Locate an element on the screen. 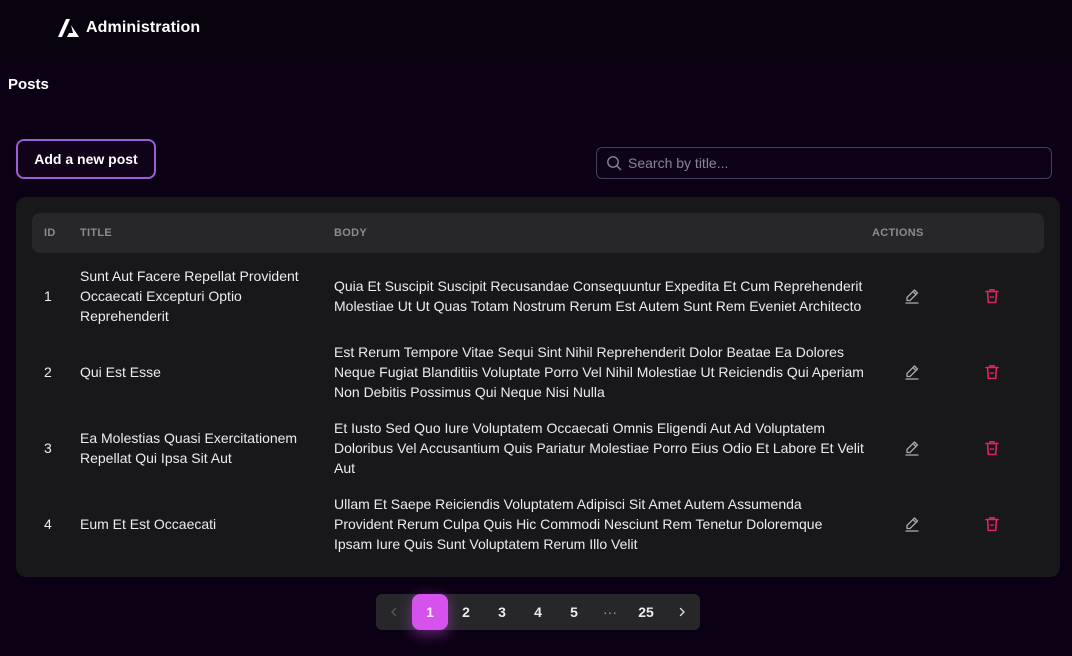 This screenshot has width=1072, height=656. brand: Administration is located at coordinates (129, 28).